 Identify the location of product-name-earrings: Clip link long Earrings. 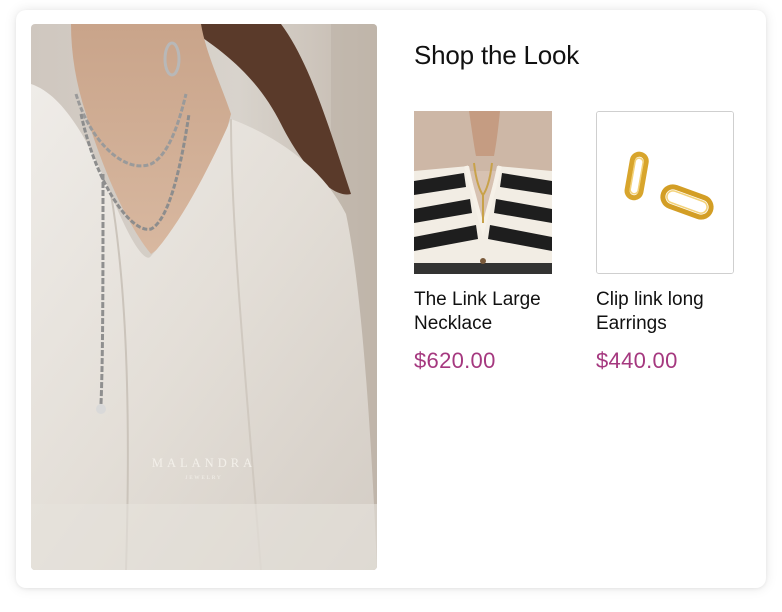
(676, 312).